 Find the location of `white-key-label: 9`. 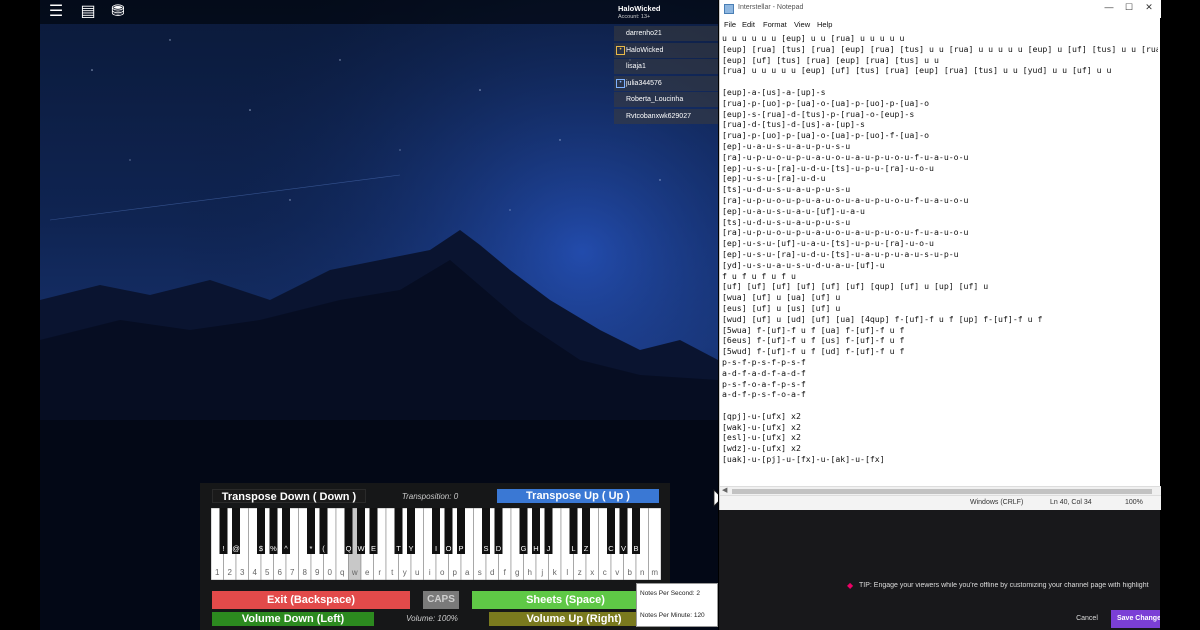

white-key-label: 9 is located at coordinates (317, 572).